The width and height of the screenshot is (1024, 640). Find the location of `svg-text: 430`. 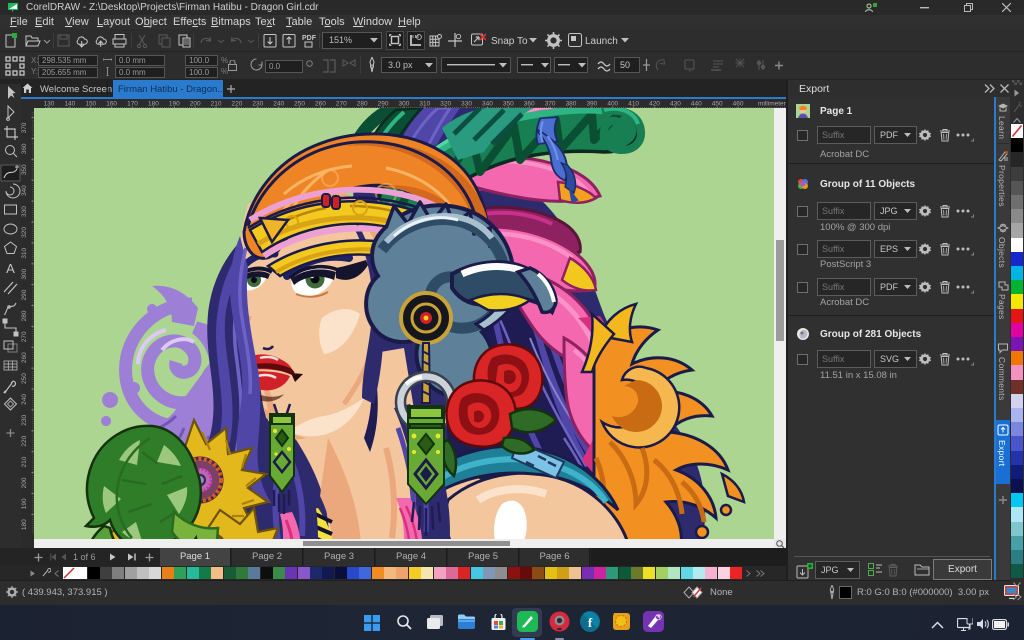

svg-text: 430 is located at coordinates (675, 104).